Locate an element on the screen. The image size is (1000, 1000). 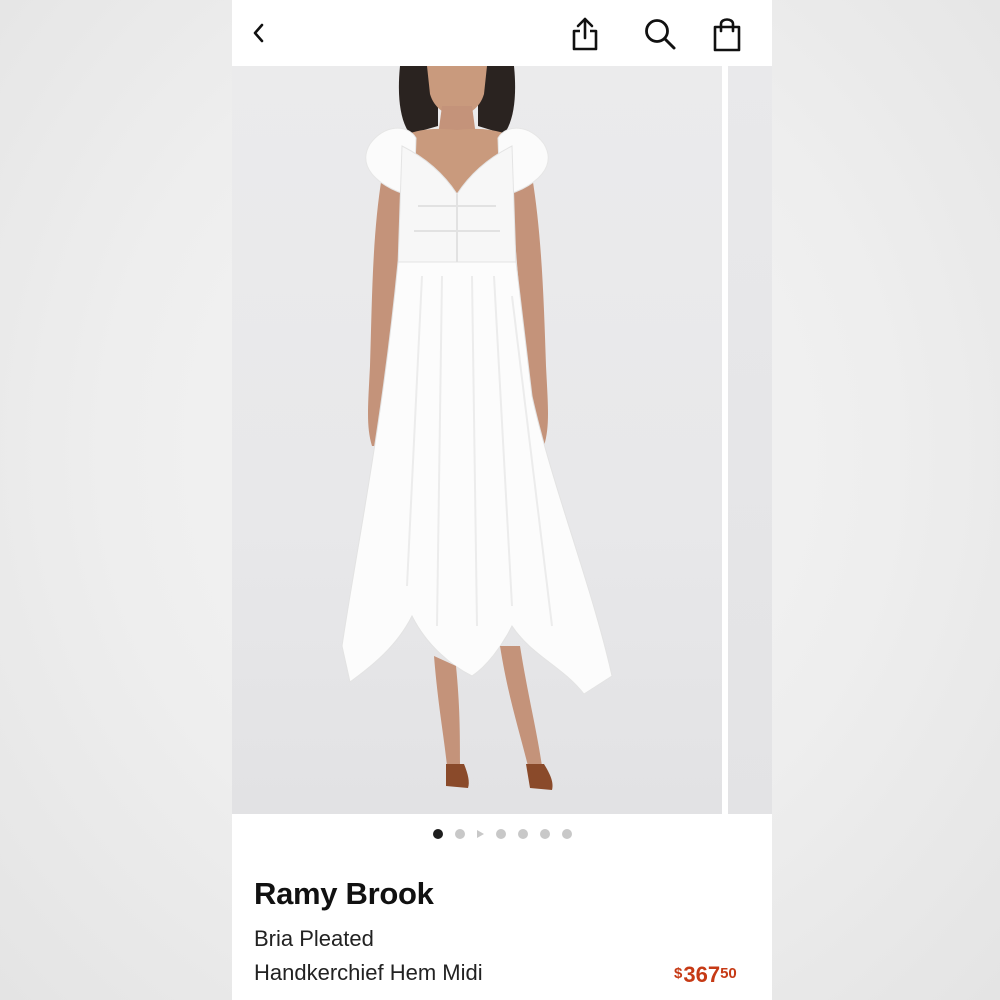
share-icon is located at coordinates (585, 34).